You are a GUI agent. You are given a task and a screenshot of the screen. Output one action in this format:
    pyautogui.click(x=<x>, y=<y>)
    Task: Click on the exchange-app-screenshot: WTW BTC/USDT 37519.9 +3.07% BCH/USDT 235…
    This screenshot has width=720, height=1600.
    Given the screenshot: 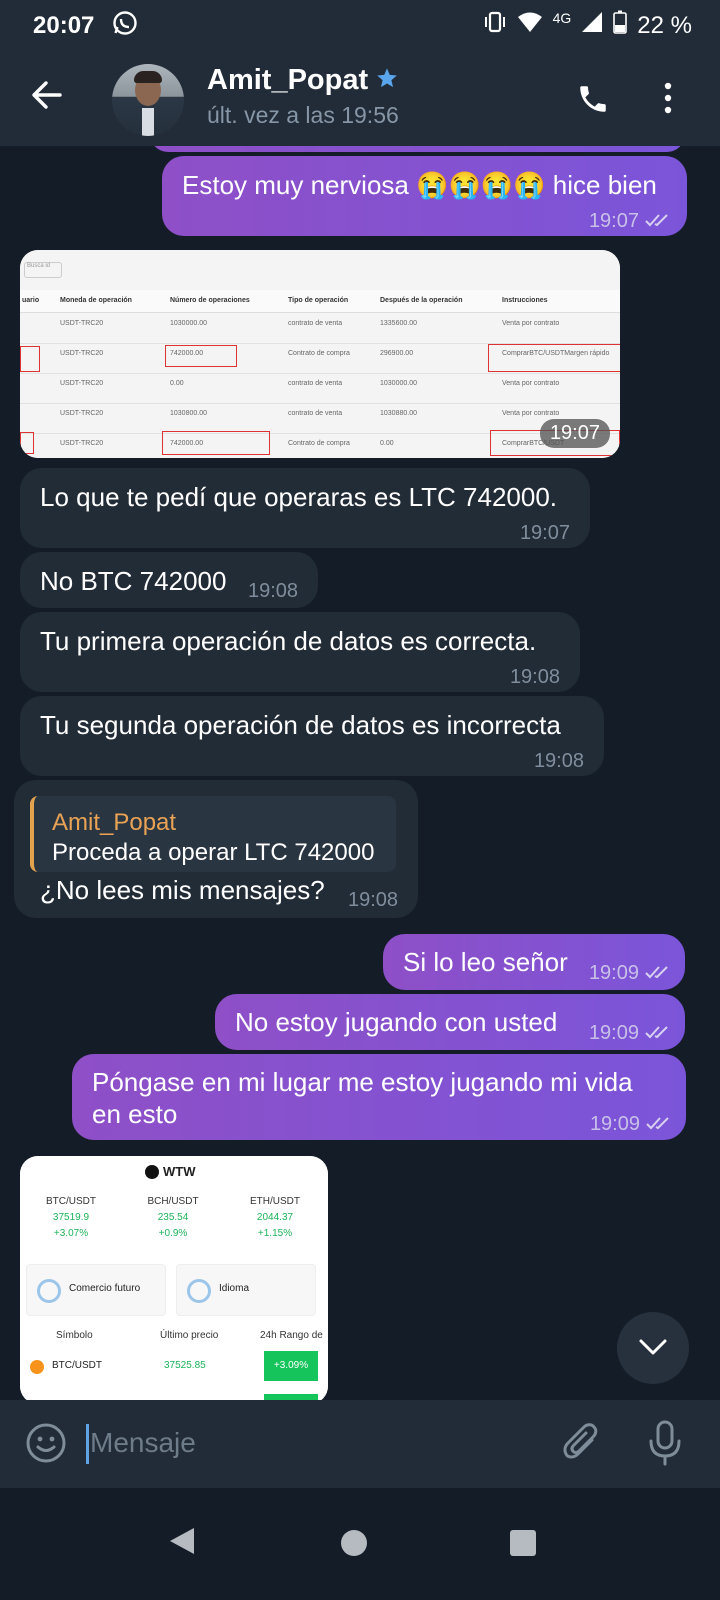 What is the action you would take?
    pyautogui.click(x=174, y=1280)
    